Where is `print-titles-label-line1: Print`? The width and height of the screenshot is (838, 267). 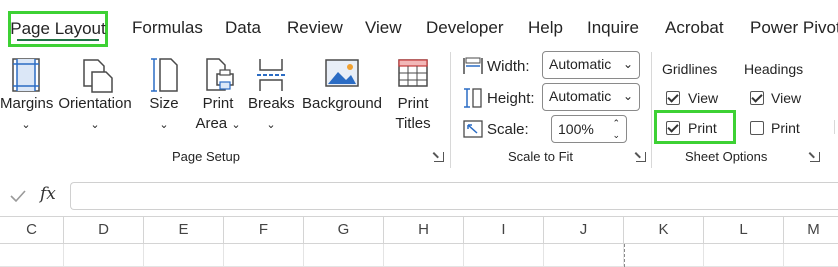
print-titles-label-line1: Print is located at coordinates (413, 103).